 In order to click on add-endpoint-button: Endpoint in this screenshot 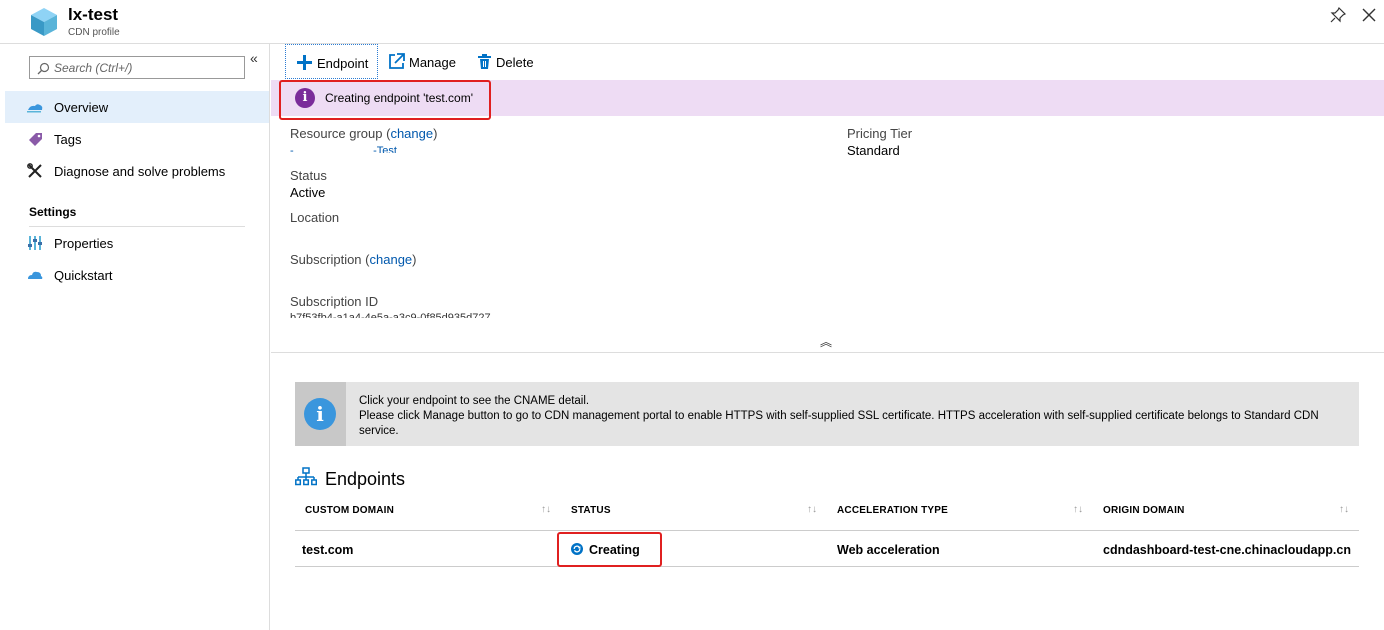, I will do `click(331, 61)`.